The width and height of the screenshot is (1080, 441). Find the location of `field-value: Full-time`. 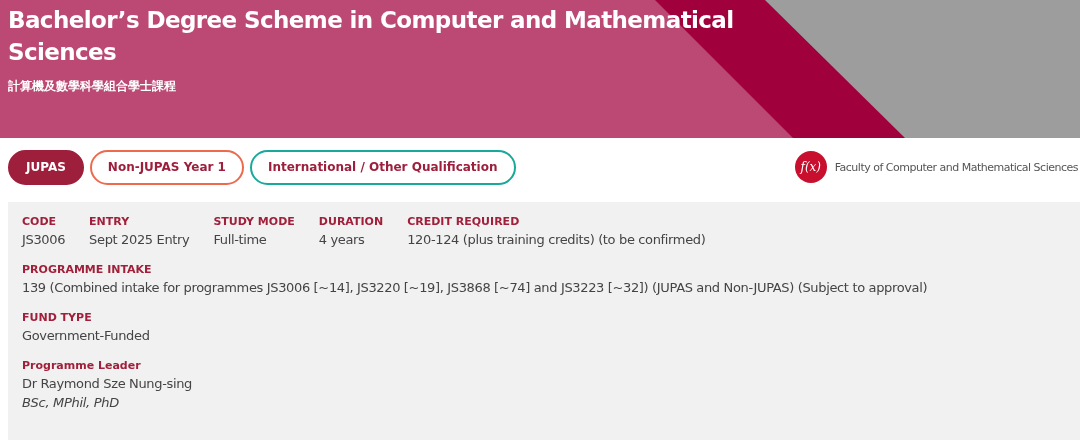

field-value: Full-time is located at coordinates (240, 240).